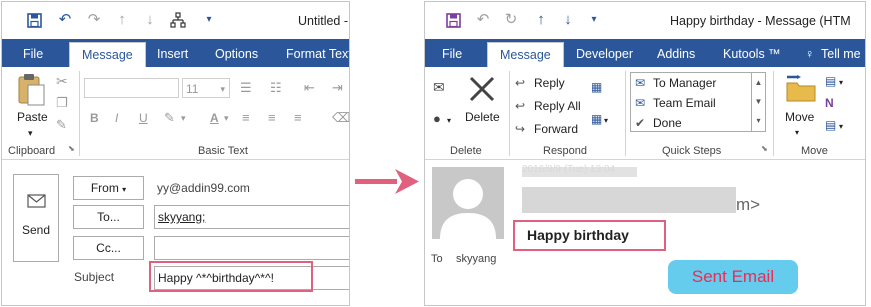 The image size is (871, 307). Describe the element at coordinates (62, 103) in the screenshot. I see `copy-icon: ❐` at that location.